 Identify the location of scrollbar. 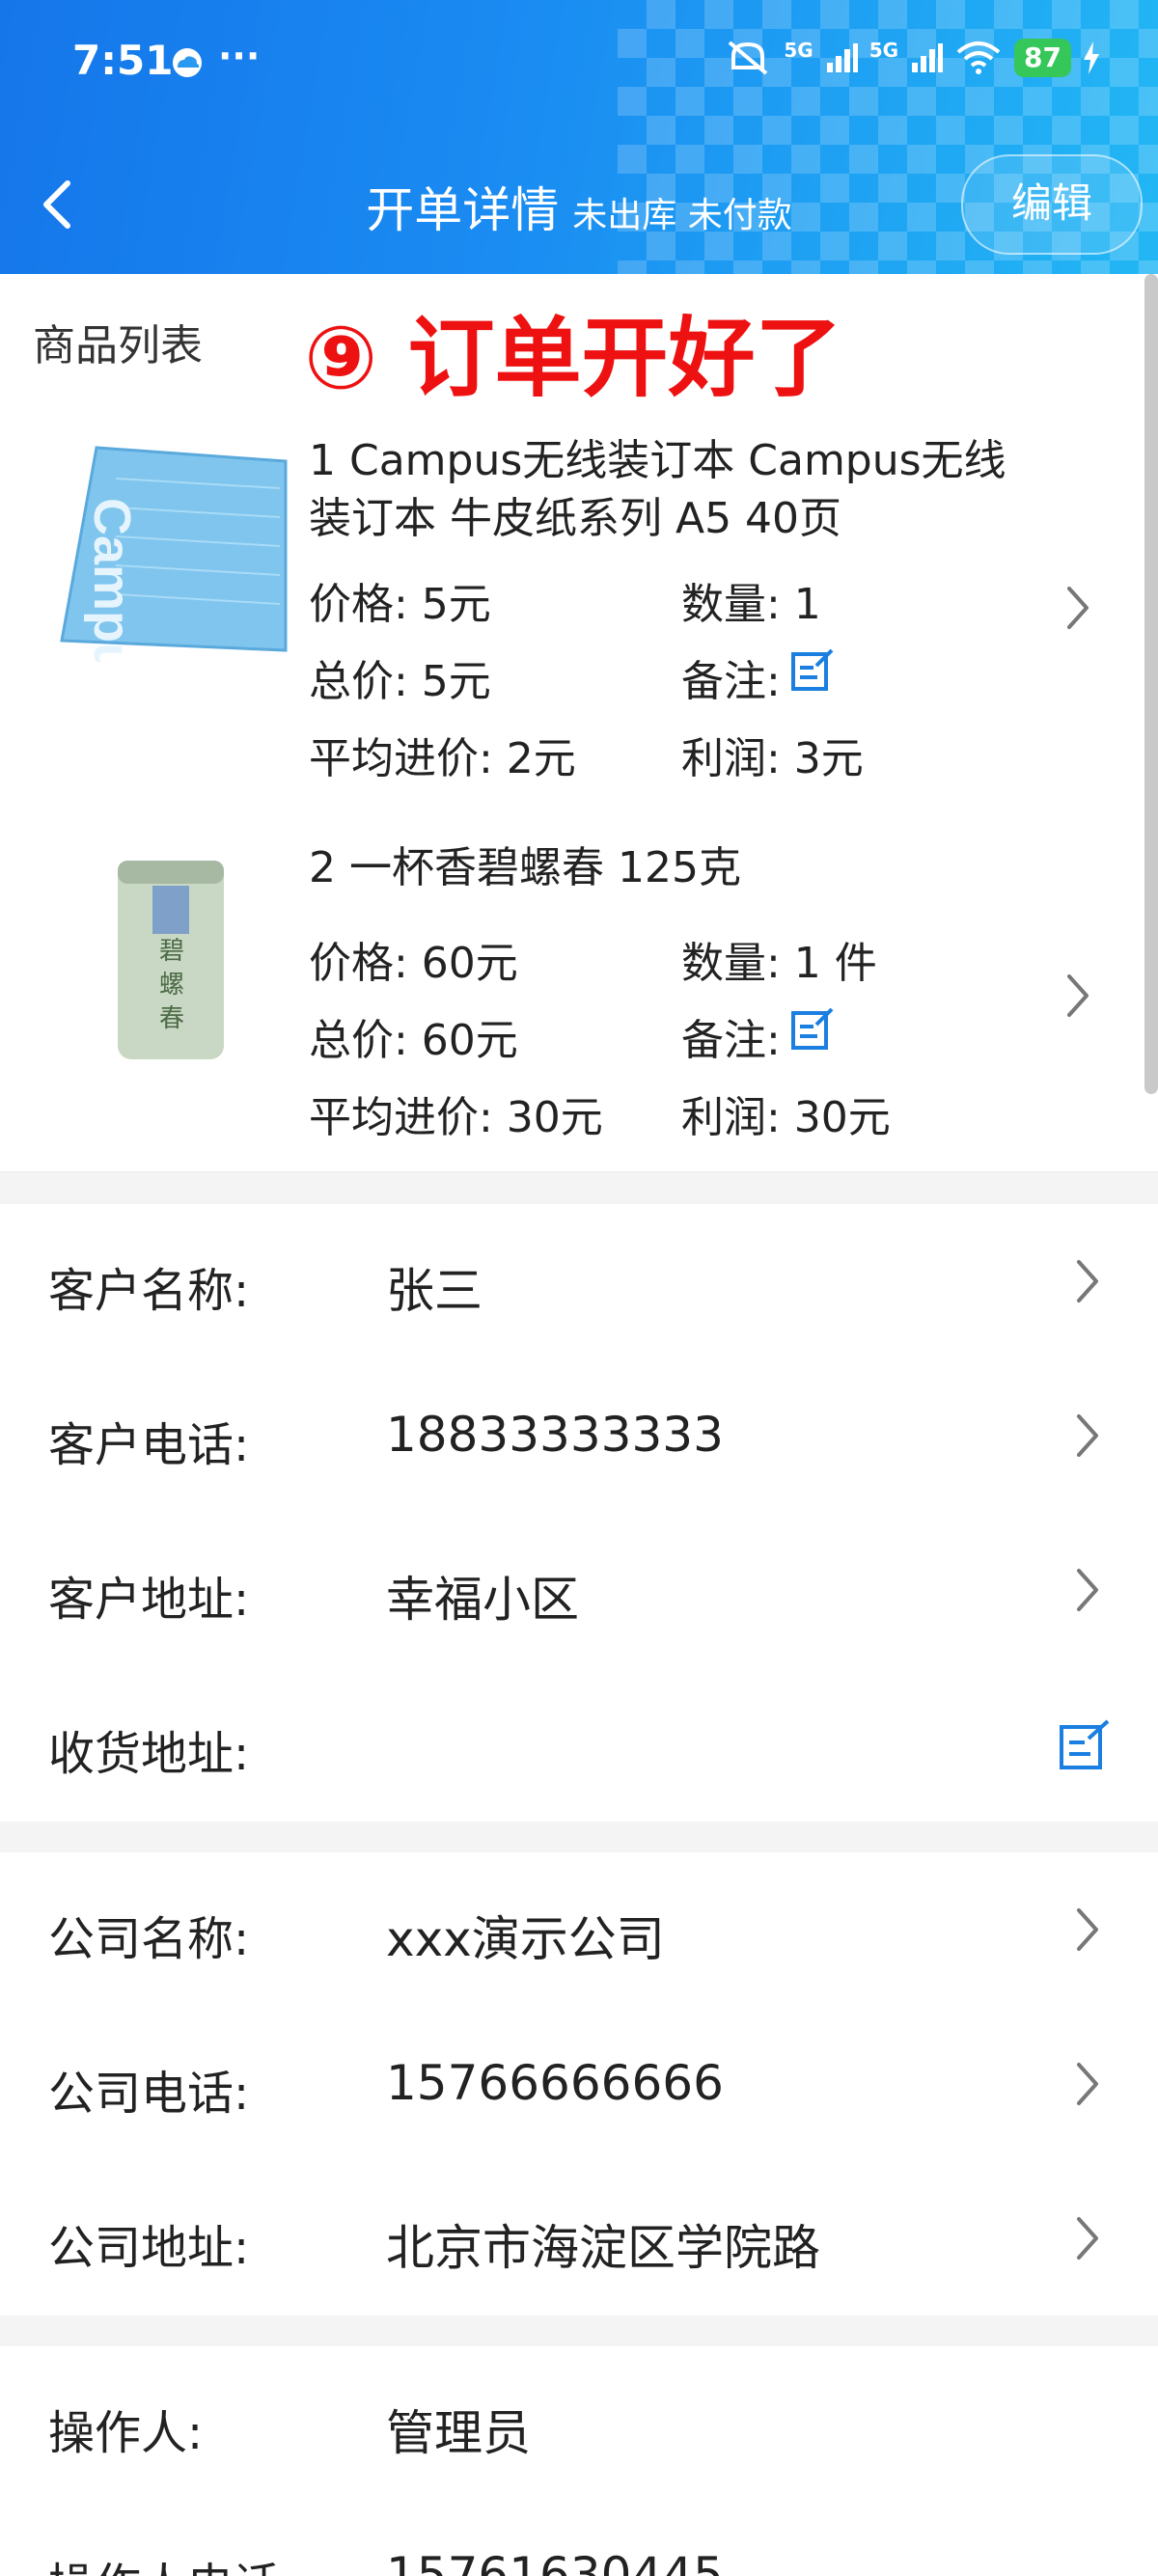
(1151, 684).